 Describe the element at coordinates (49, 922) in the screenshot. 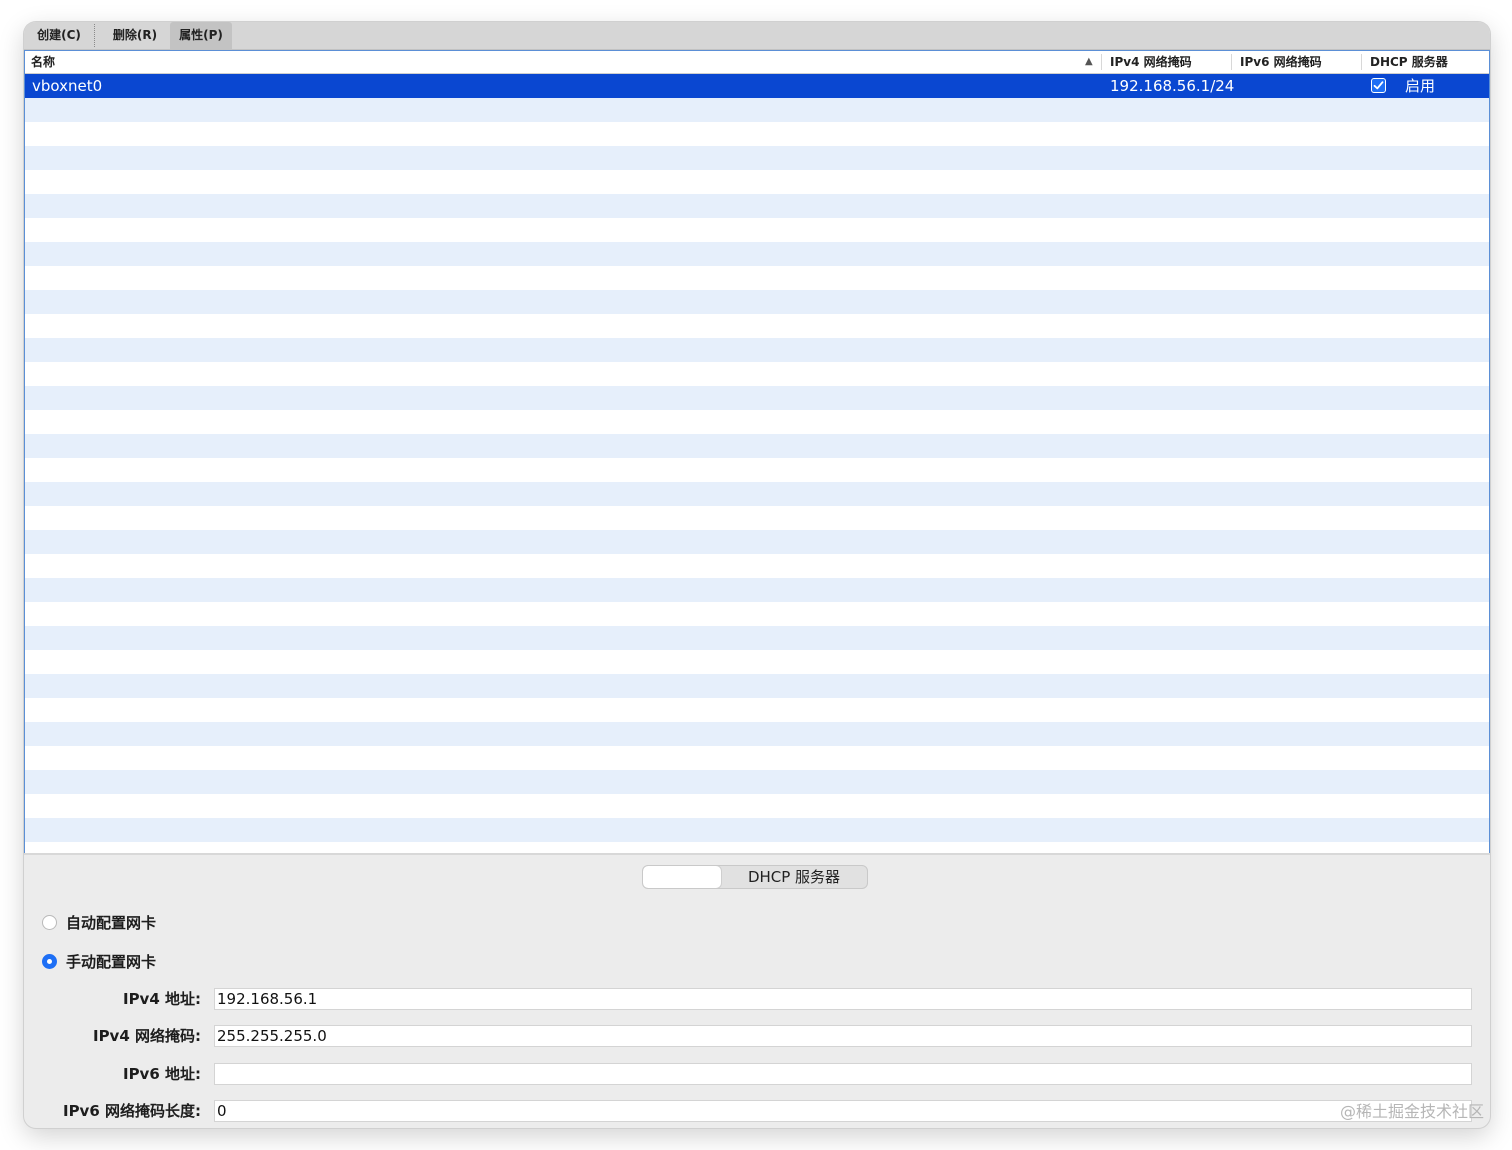

I see `radio-auto-indicator` at that location.